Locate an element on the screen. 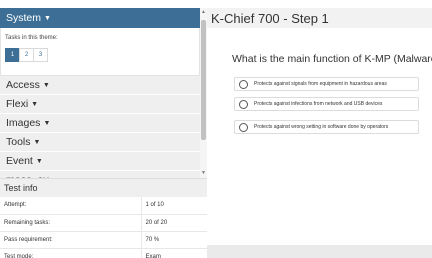 The image size is (432, 258). task-page-2: 2 is located at coordinates (26, 55).